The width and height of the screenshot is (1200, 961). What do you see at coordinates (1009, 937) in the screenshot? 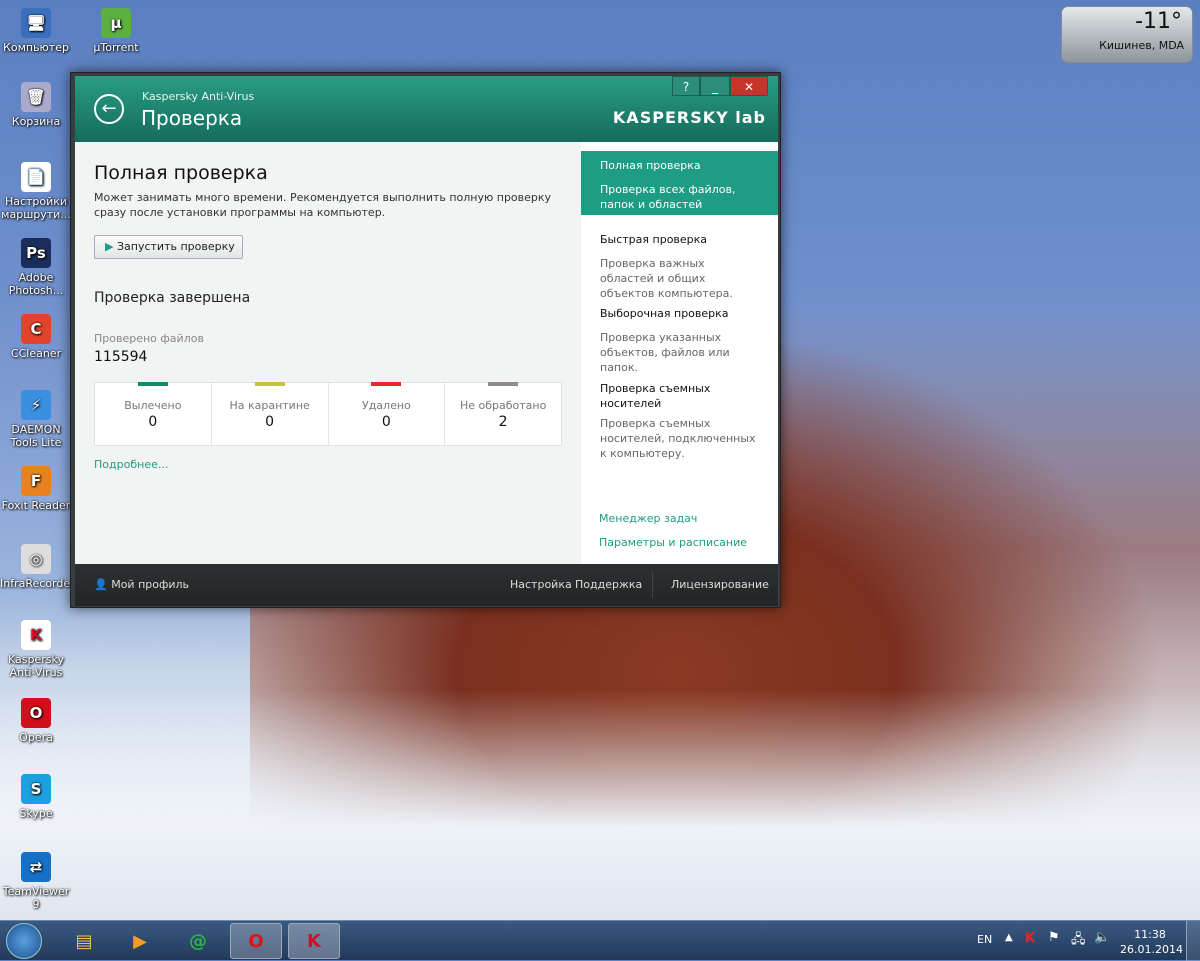
I see `show-hidden-icons: ▲` at bounding box center [1009, 937].